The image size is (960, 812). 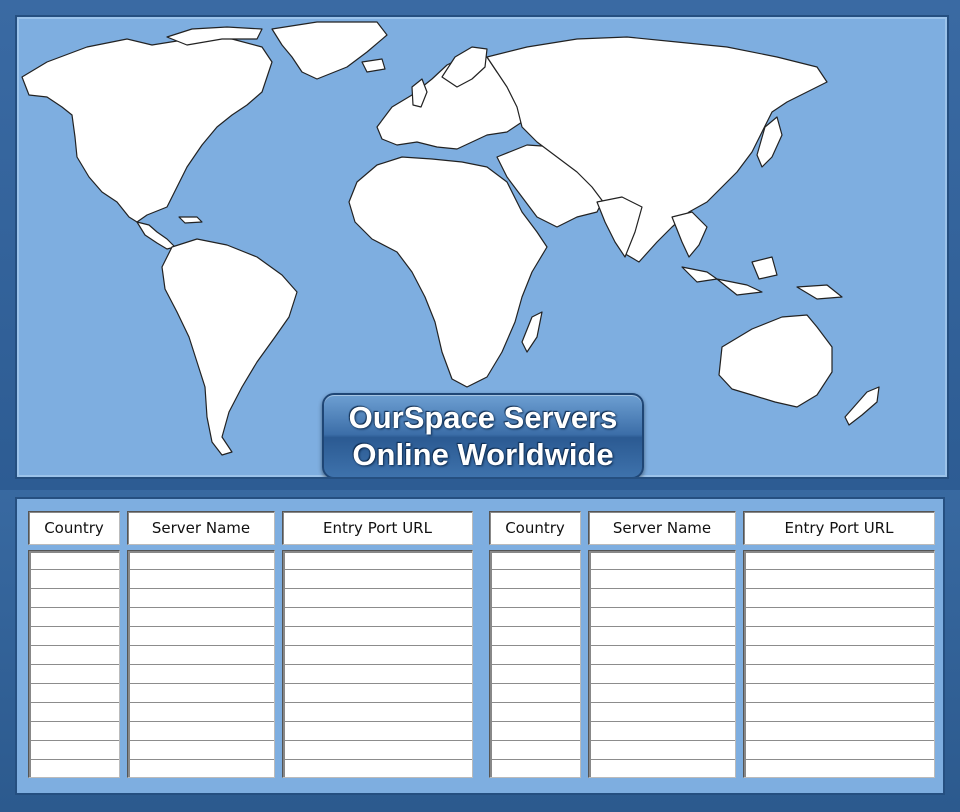 I want to click on right-entry-port-column: Entry Port URL, so click(x=839, y=644).